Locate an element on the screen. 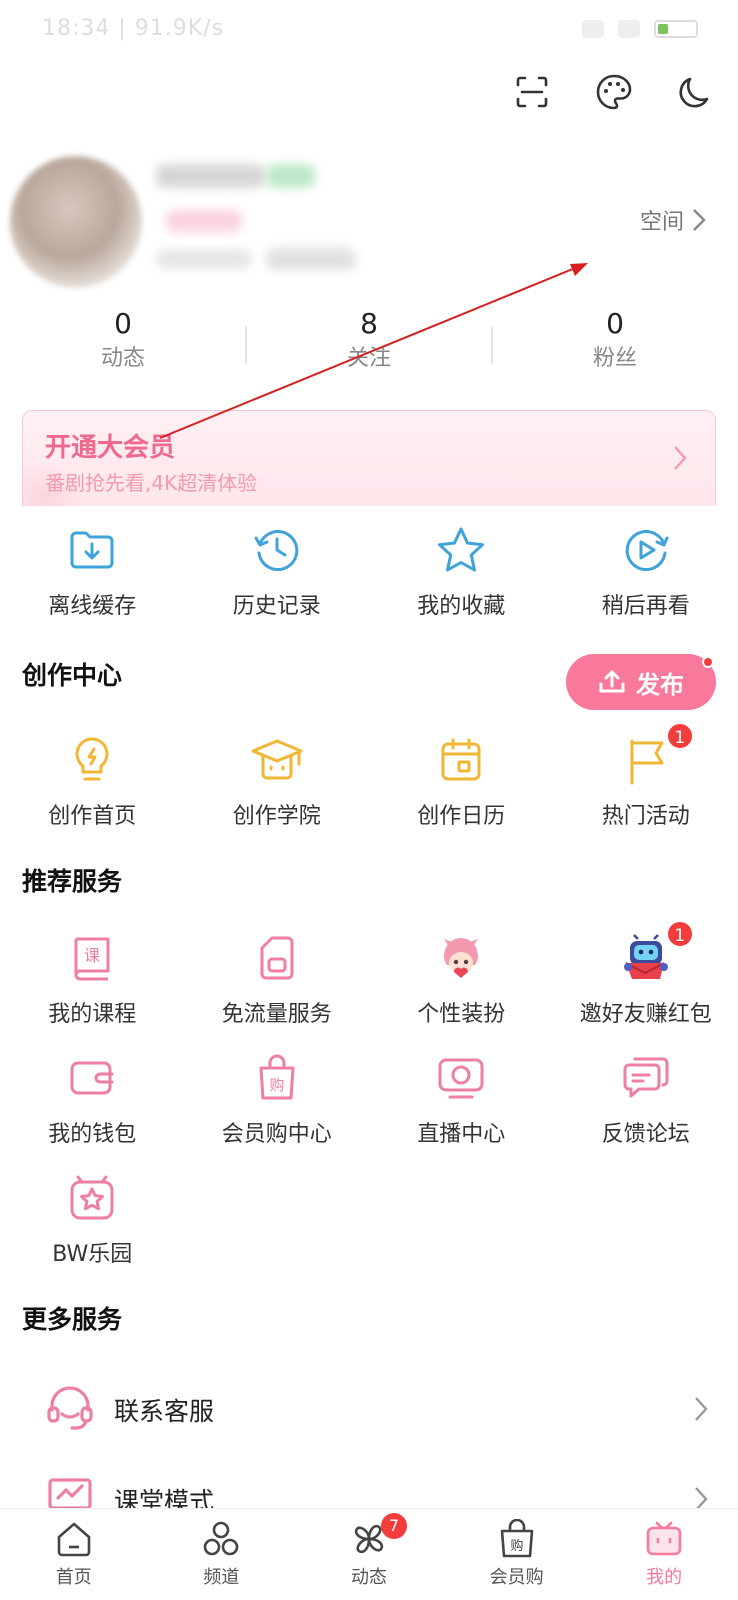  svg-text: 购 is located at coordinates (516, 1546).